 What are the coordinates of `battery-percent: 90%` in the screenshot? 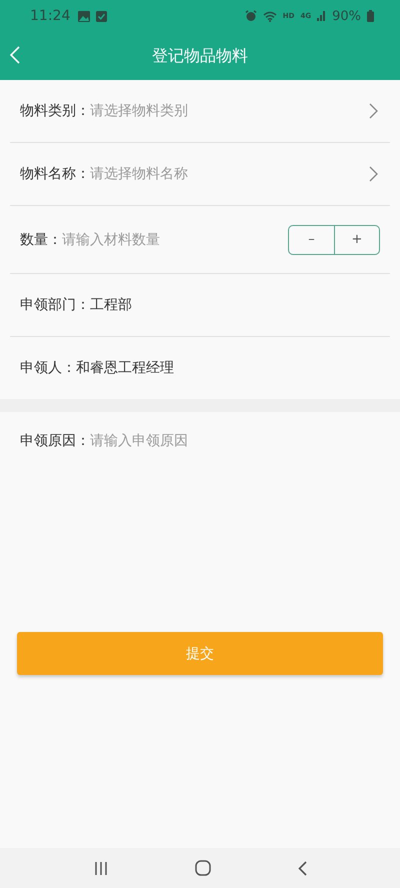 It's located at (346, 16).